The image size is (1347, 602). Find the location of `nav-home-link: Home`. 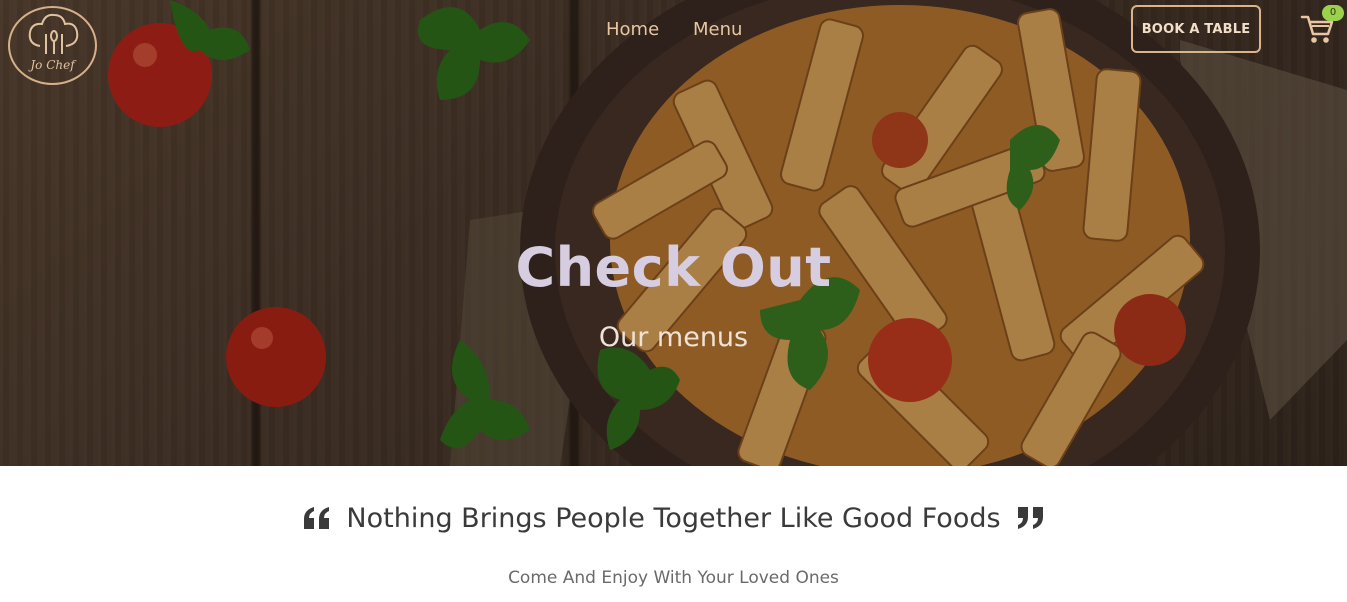

nav-home-link: Home is located at coordinates (632, 29).